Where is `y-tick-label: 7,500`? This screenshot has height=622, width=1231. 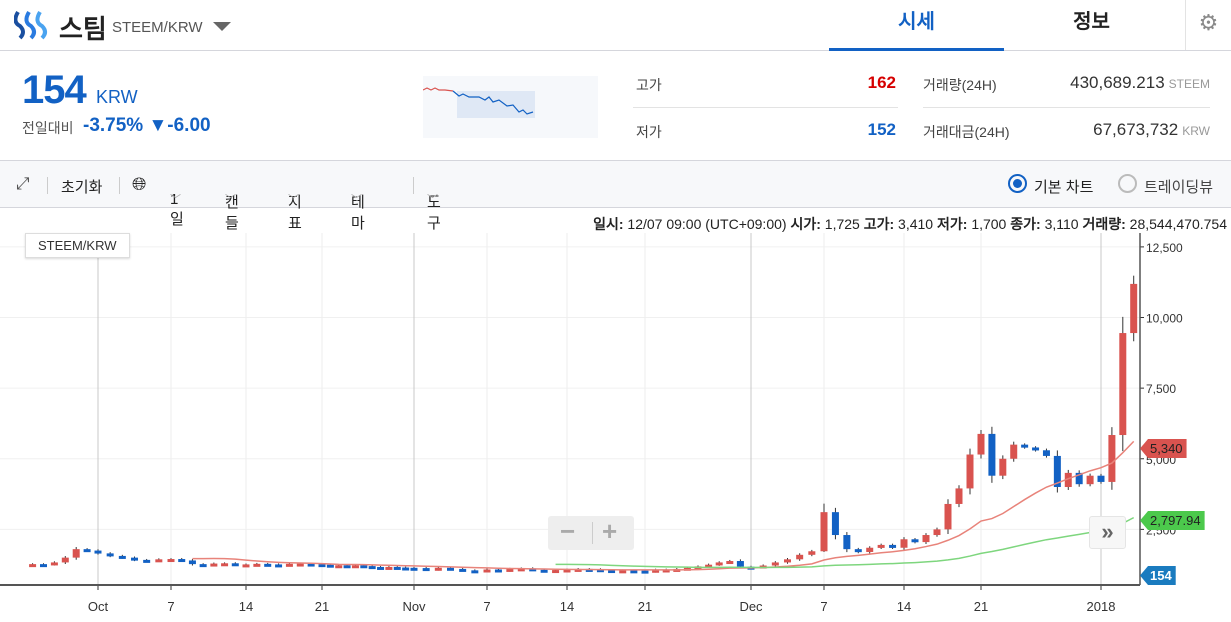
y-tick-label: 7,500 is located at coordinates (1161, 389).